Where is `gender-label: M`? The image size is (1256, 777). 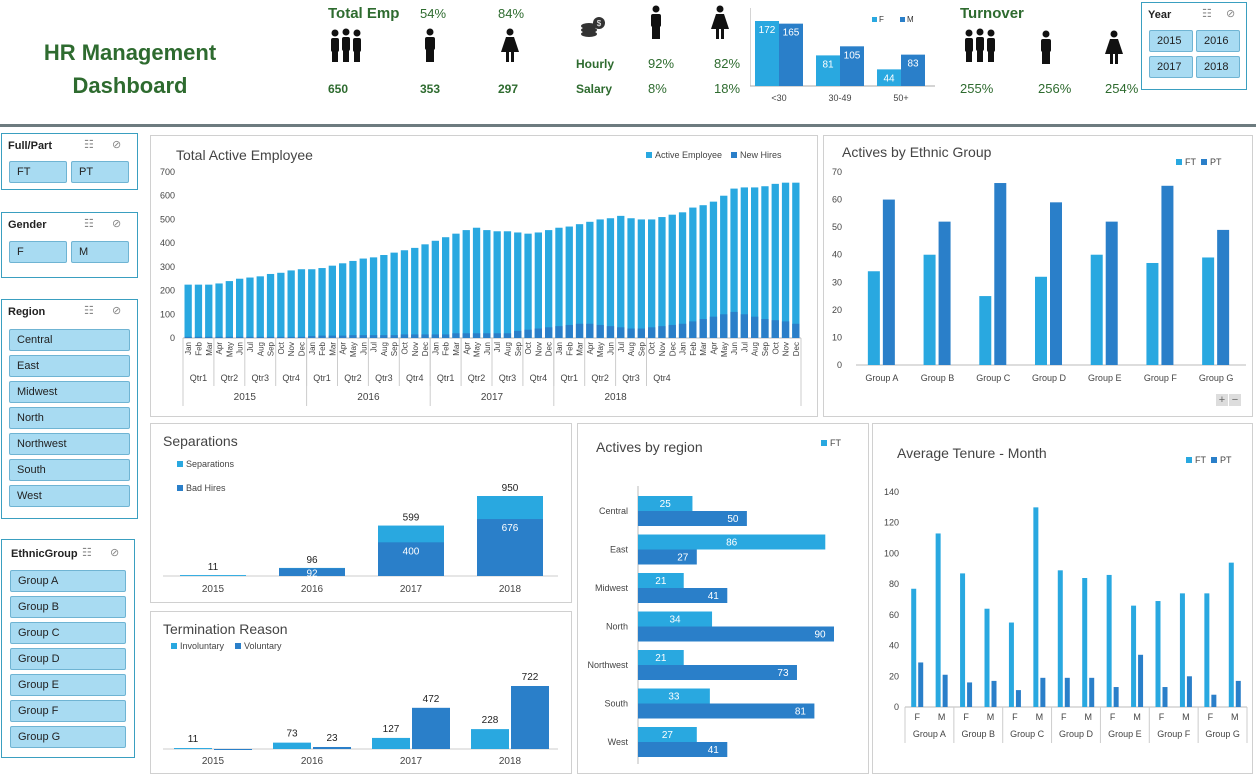
gender-label: M is located at coordinates (1088, 717).